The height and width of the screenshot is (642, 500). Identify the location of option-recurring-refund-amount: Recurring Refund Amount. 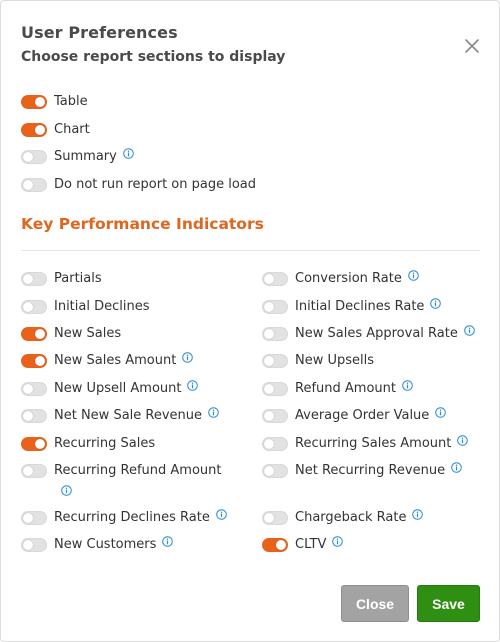
(121, 472).